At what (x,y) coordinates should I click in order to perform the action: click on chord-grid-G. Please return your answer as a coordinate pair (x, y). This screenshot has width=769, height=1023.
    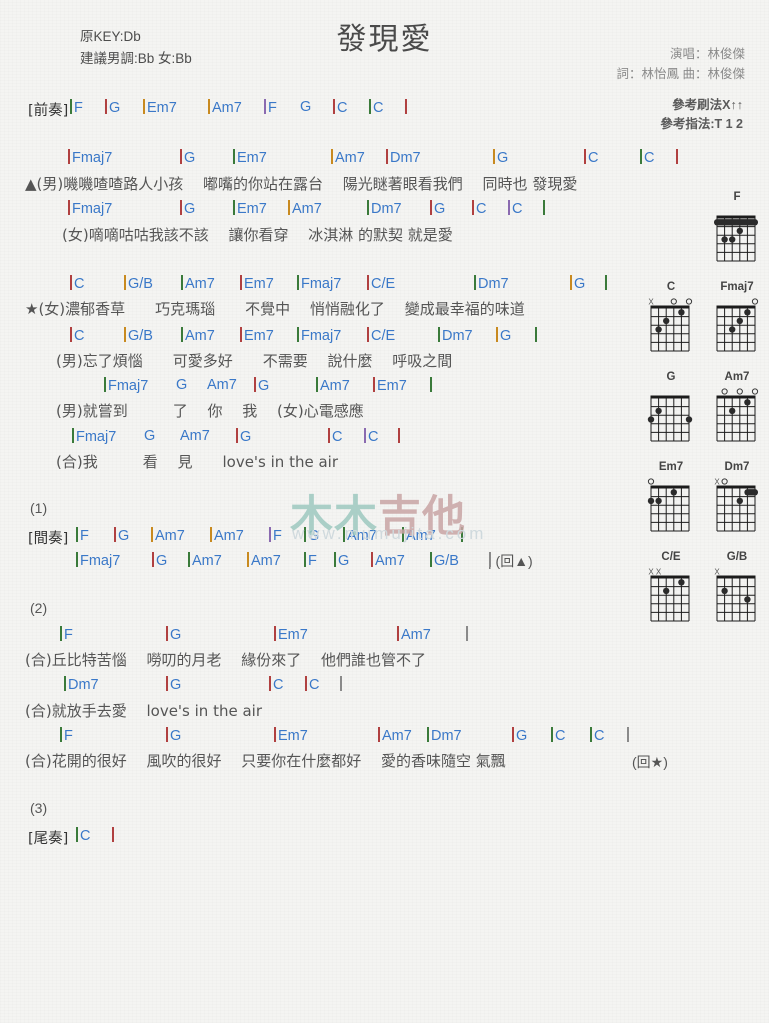
    Looking at the image, I should click on (670, 418).